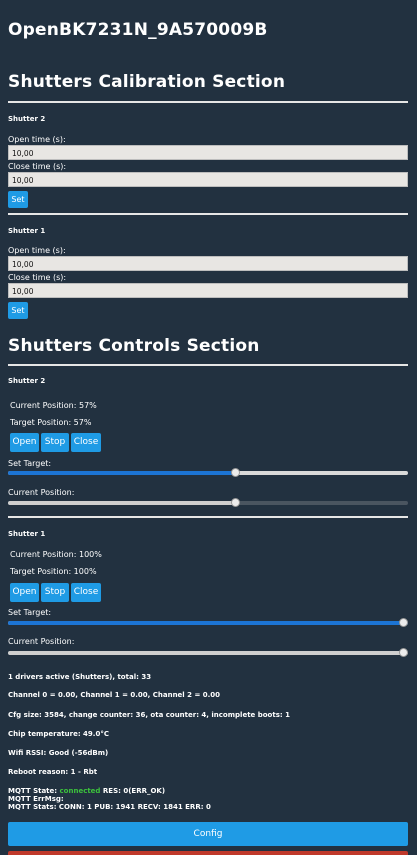 The width and height of the screenshot is (417, 855). What do you see at coordinates (208, 365) in the screenshot?
I see `controls-divider` at bounding box center [208, 365].